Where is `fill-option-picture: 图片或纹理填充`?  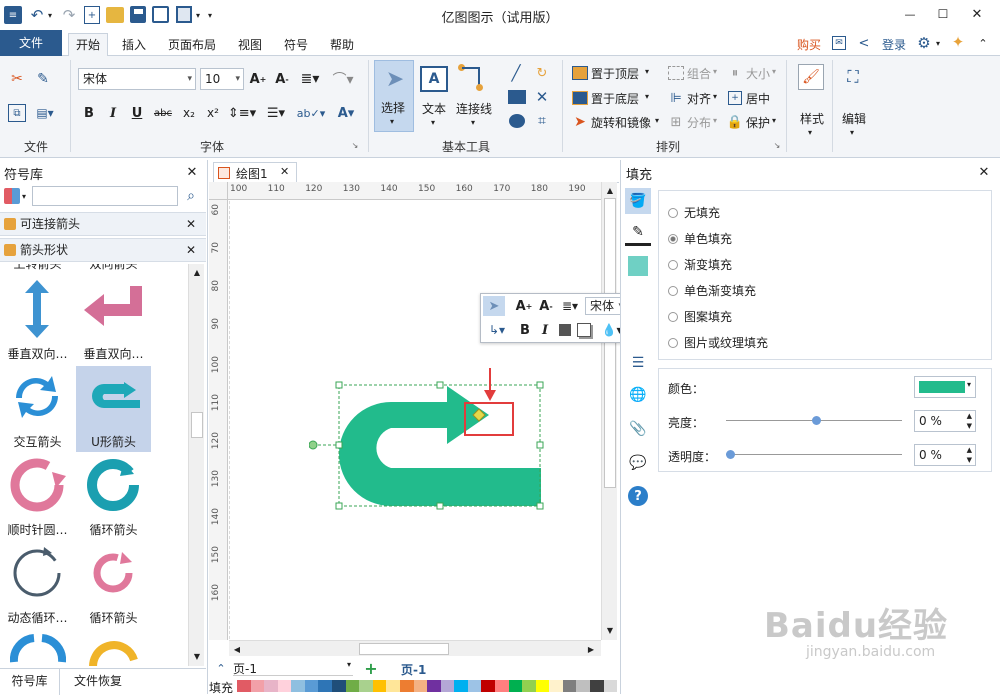 fill-option-picture: 图片或纹理填充 is located at coordinates (718, 342).